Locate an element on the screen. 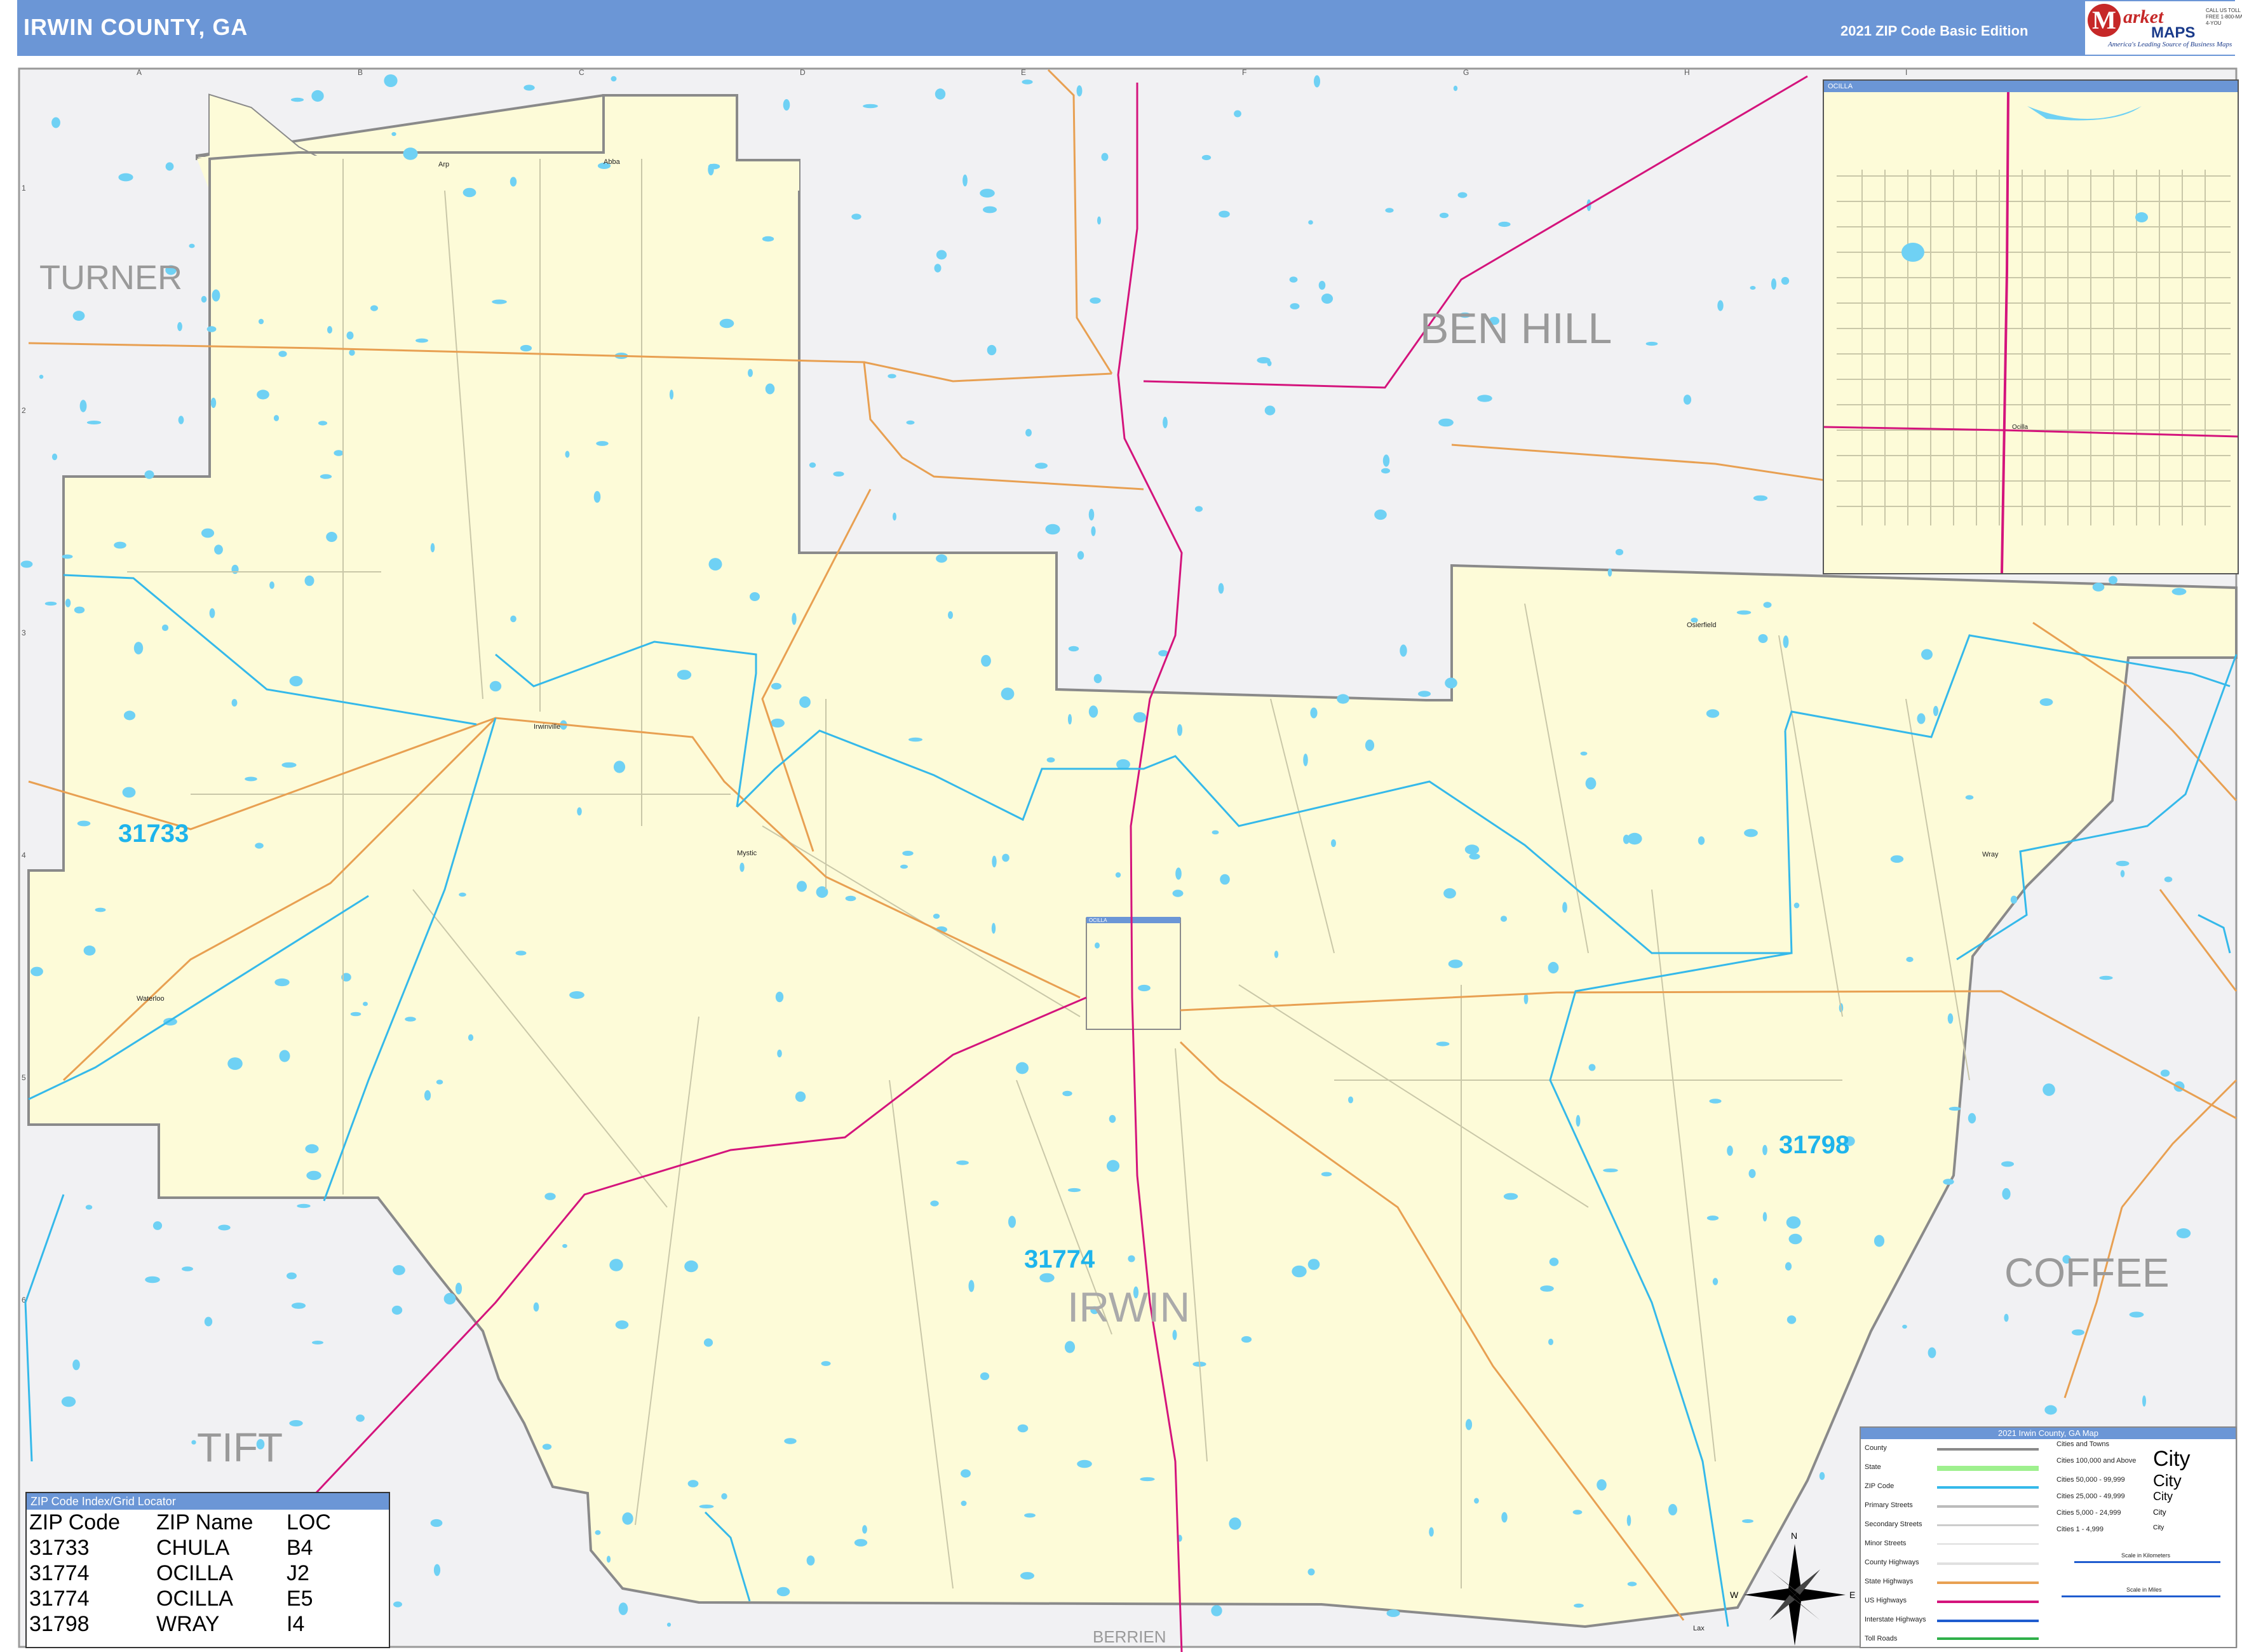  legend-item-county: County is located at coordinates (1876, 1448).